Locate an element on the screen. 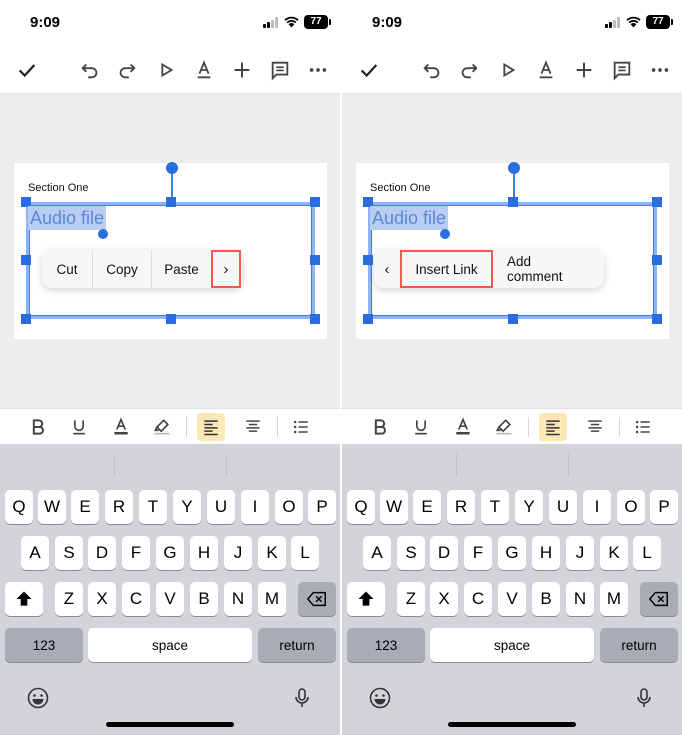 The height and width of the screenshot is (735, 682). next-menu-arrow: › is located at coordinates (226, 269).